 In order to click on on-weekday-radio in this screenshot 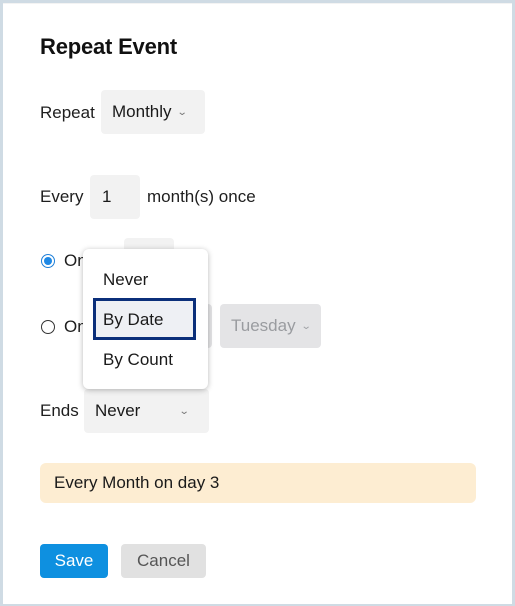, I will do `click(48, 327)`.